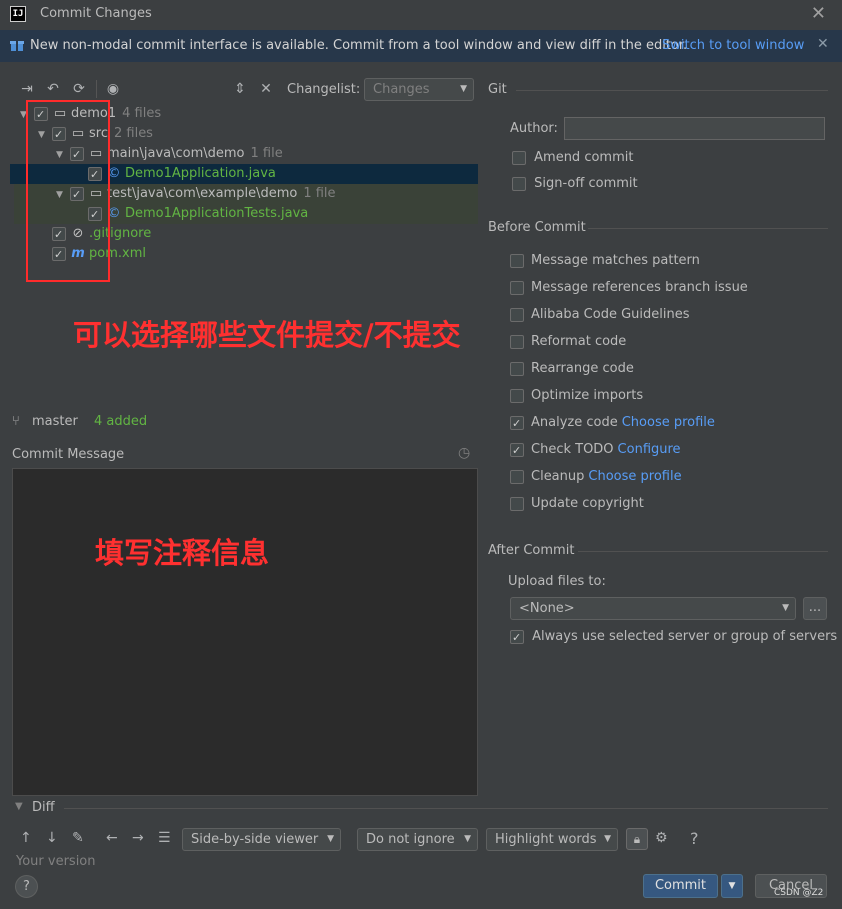 The image size is (842, 909). I want to click on commit-message-label: Commit Message, so click(68, 454).